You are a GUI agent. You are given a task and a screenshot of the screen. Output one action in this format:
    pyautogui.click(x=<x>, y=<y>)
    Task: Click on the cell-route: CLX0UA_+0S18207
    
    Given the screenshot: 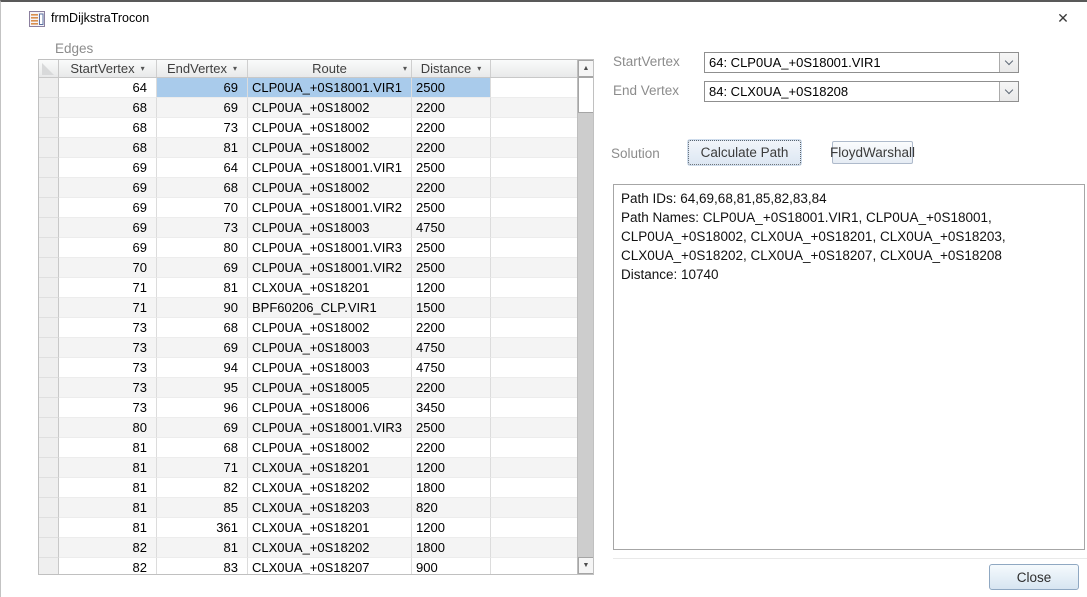 What is the action you would take?
    pyautogui.click(x=330, y=566)
    